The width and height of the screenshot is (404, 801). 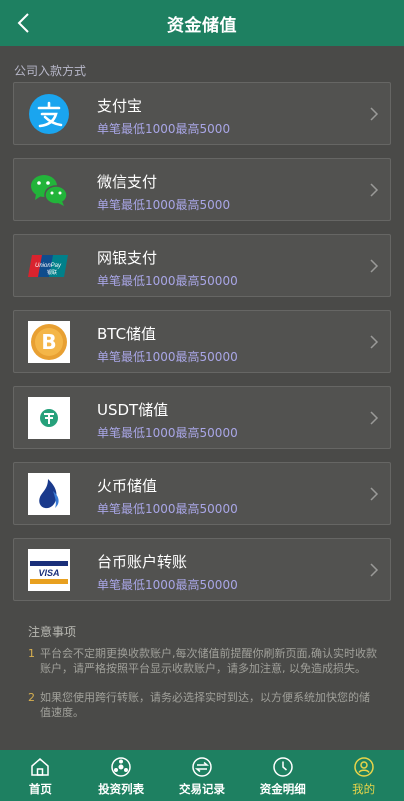 I want to click on alipay-icon, so click(x=49, y=114).